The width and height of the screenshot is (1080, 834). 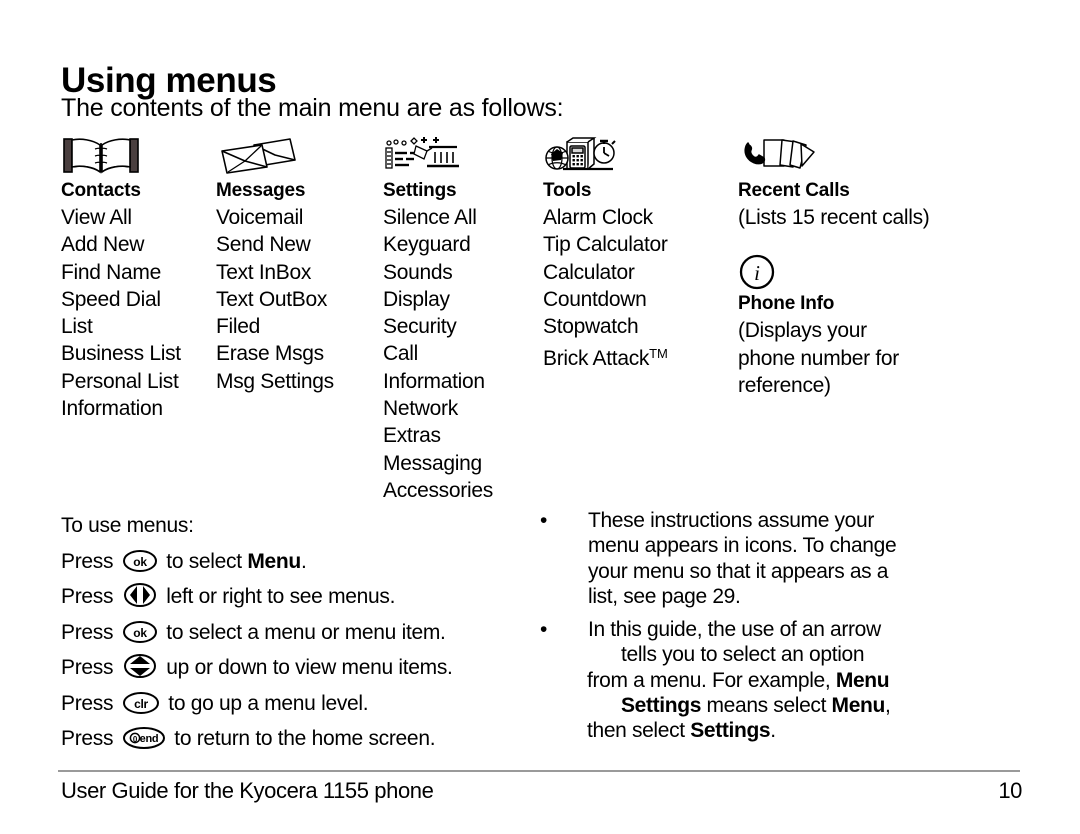 What do you see at coordinates (743, 655) in the screenshot?
I see `bullet-line: tells you to select an option` at bounding box center [743, 655].